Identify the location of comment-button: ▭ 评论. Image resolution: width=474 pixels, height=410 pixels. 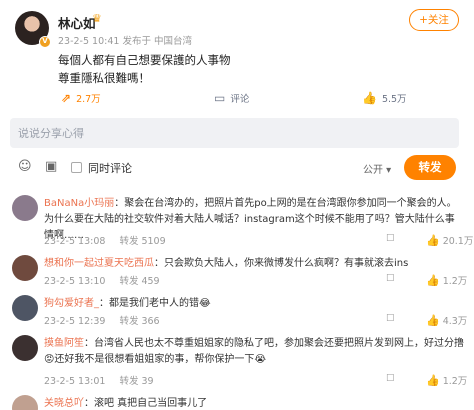
(231, 98).